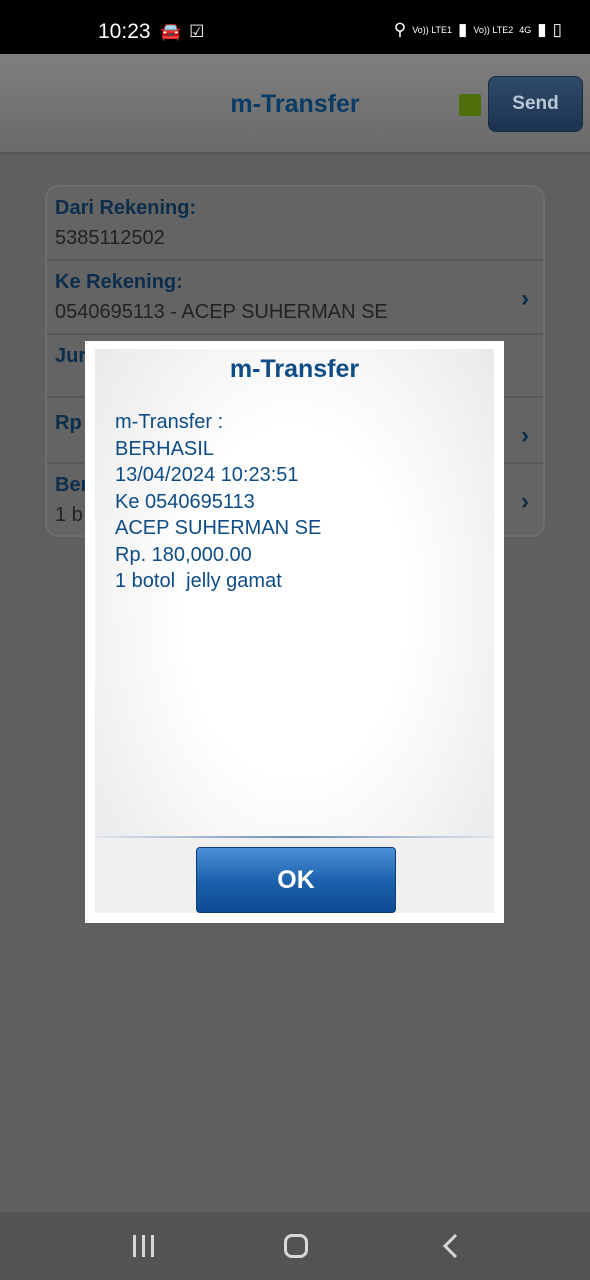  What do you see at coordinates (535, 104) in the screenshot?
I see `send-button: Send` at bounding box center [535, 104].